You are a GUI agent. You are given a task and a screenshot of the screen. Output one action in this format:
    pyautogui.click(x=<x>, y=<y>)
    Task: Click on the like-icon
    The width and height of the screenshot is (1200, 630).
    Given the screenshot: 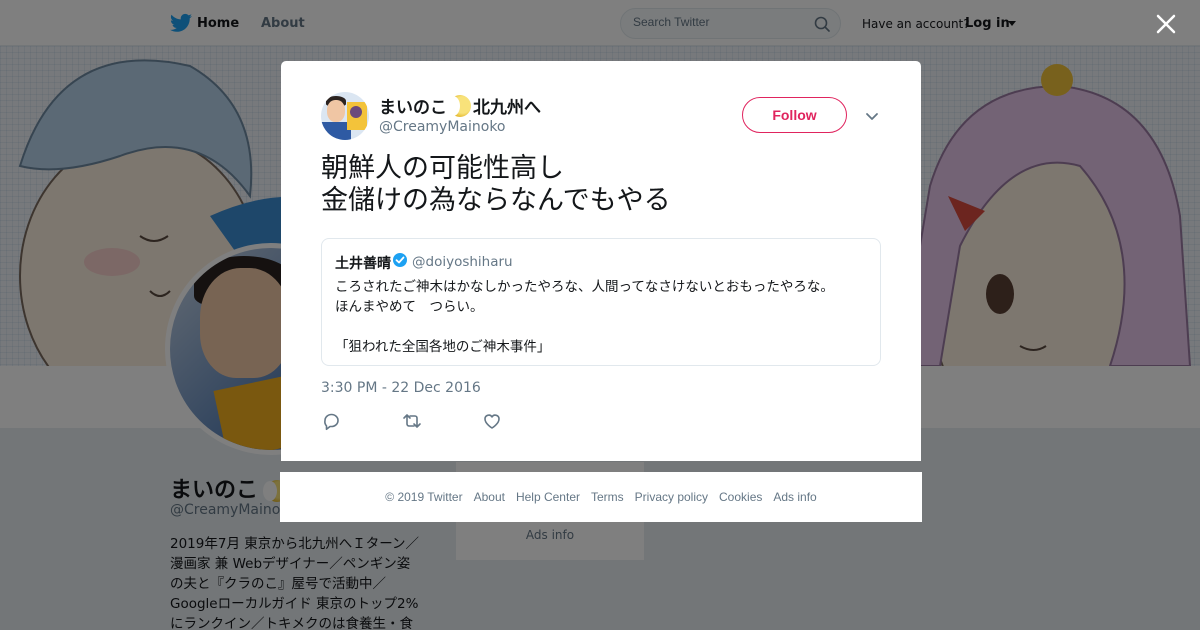 What is the action you would take?
    pyautogui.click(x=492, y=421)
    